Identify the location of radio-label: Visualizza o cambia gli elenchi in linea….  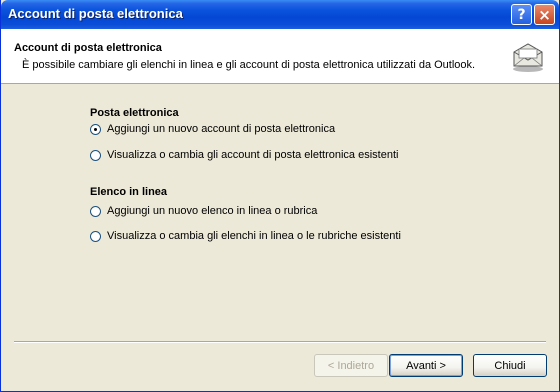
(254, 236).